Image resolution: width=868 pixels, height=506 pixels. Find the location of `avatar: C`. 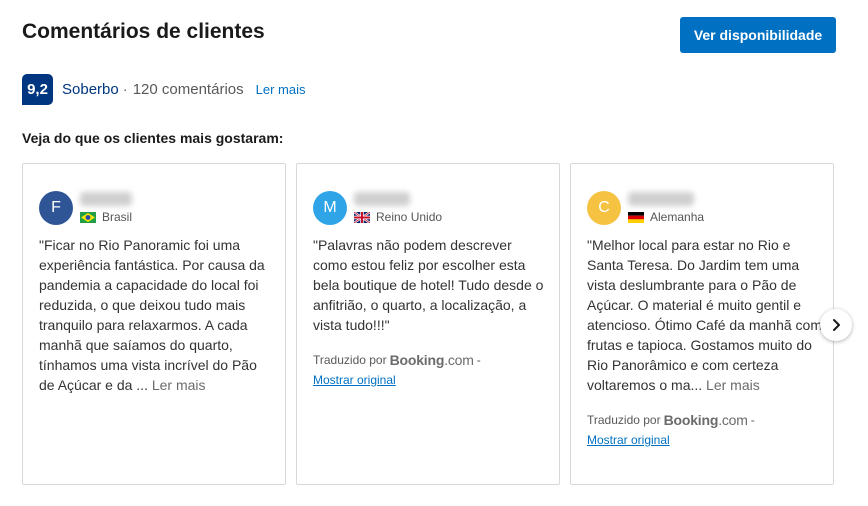

avatar: C is located at coordinates (604, 208).